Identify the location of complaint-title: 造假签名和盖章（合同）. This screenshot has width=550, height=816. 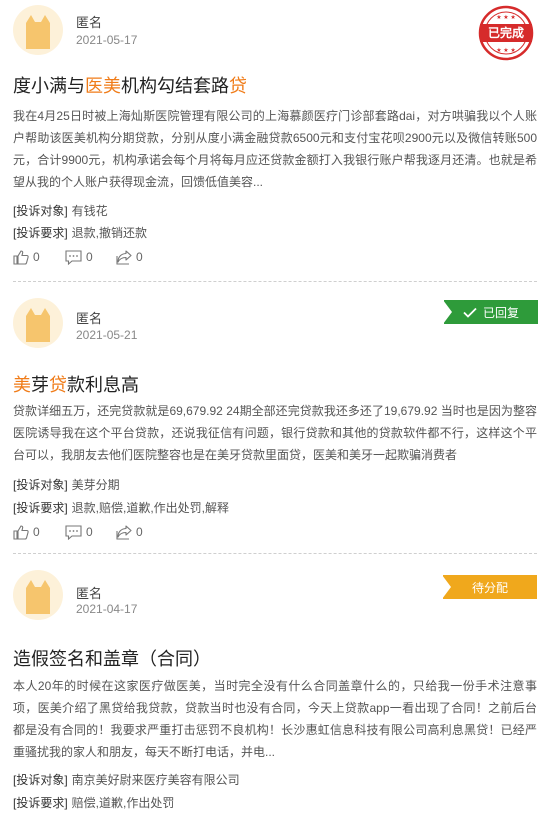
(112, 658).